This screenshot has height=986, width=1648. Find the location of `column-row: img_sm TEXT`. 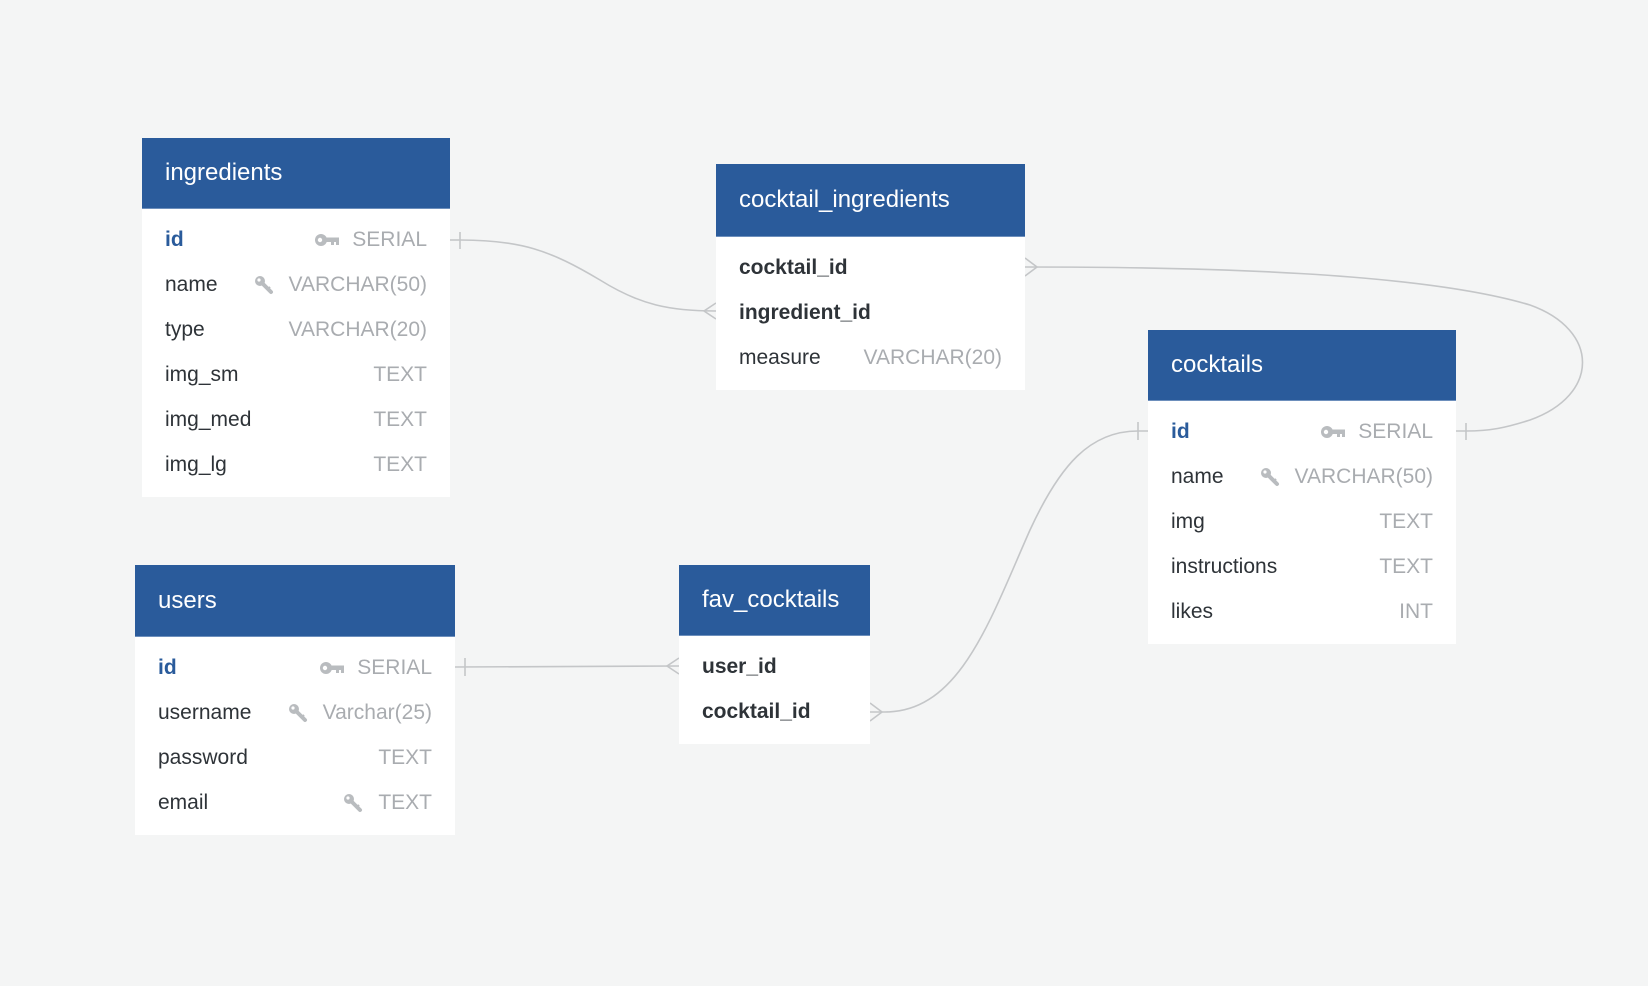

column-row: img_sm TEXT is located at coordinates (296, 374).